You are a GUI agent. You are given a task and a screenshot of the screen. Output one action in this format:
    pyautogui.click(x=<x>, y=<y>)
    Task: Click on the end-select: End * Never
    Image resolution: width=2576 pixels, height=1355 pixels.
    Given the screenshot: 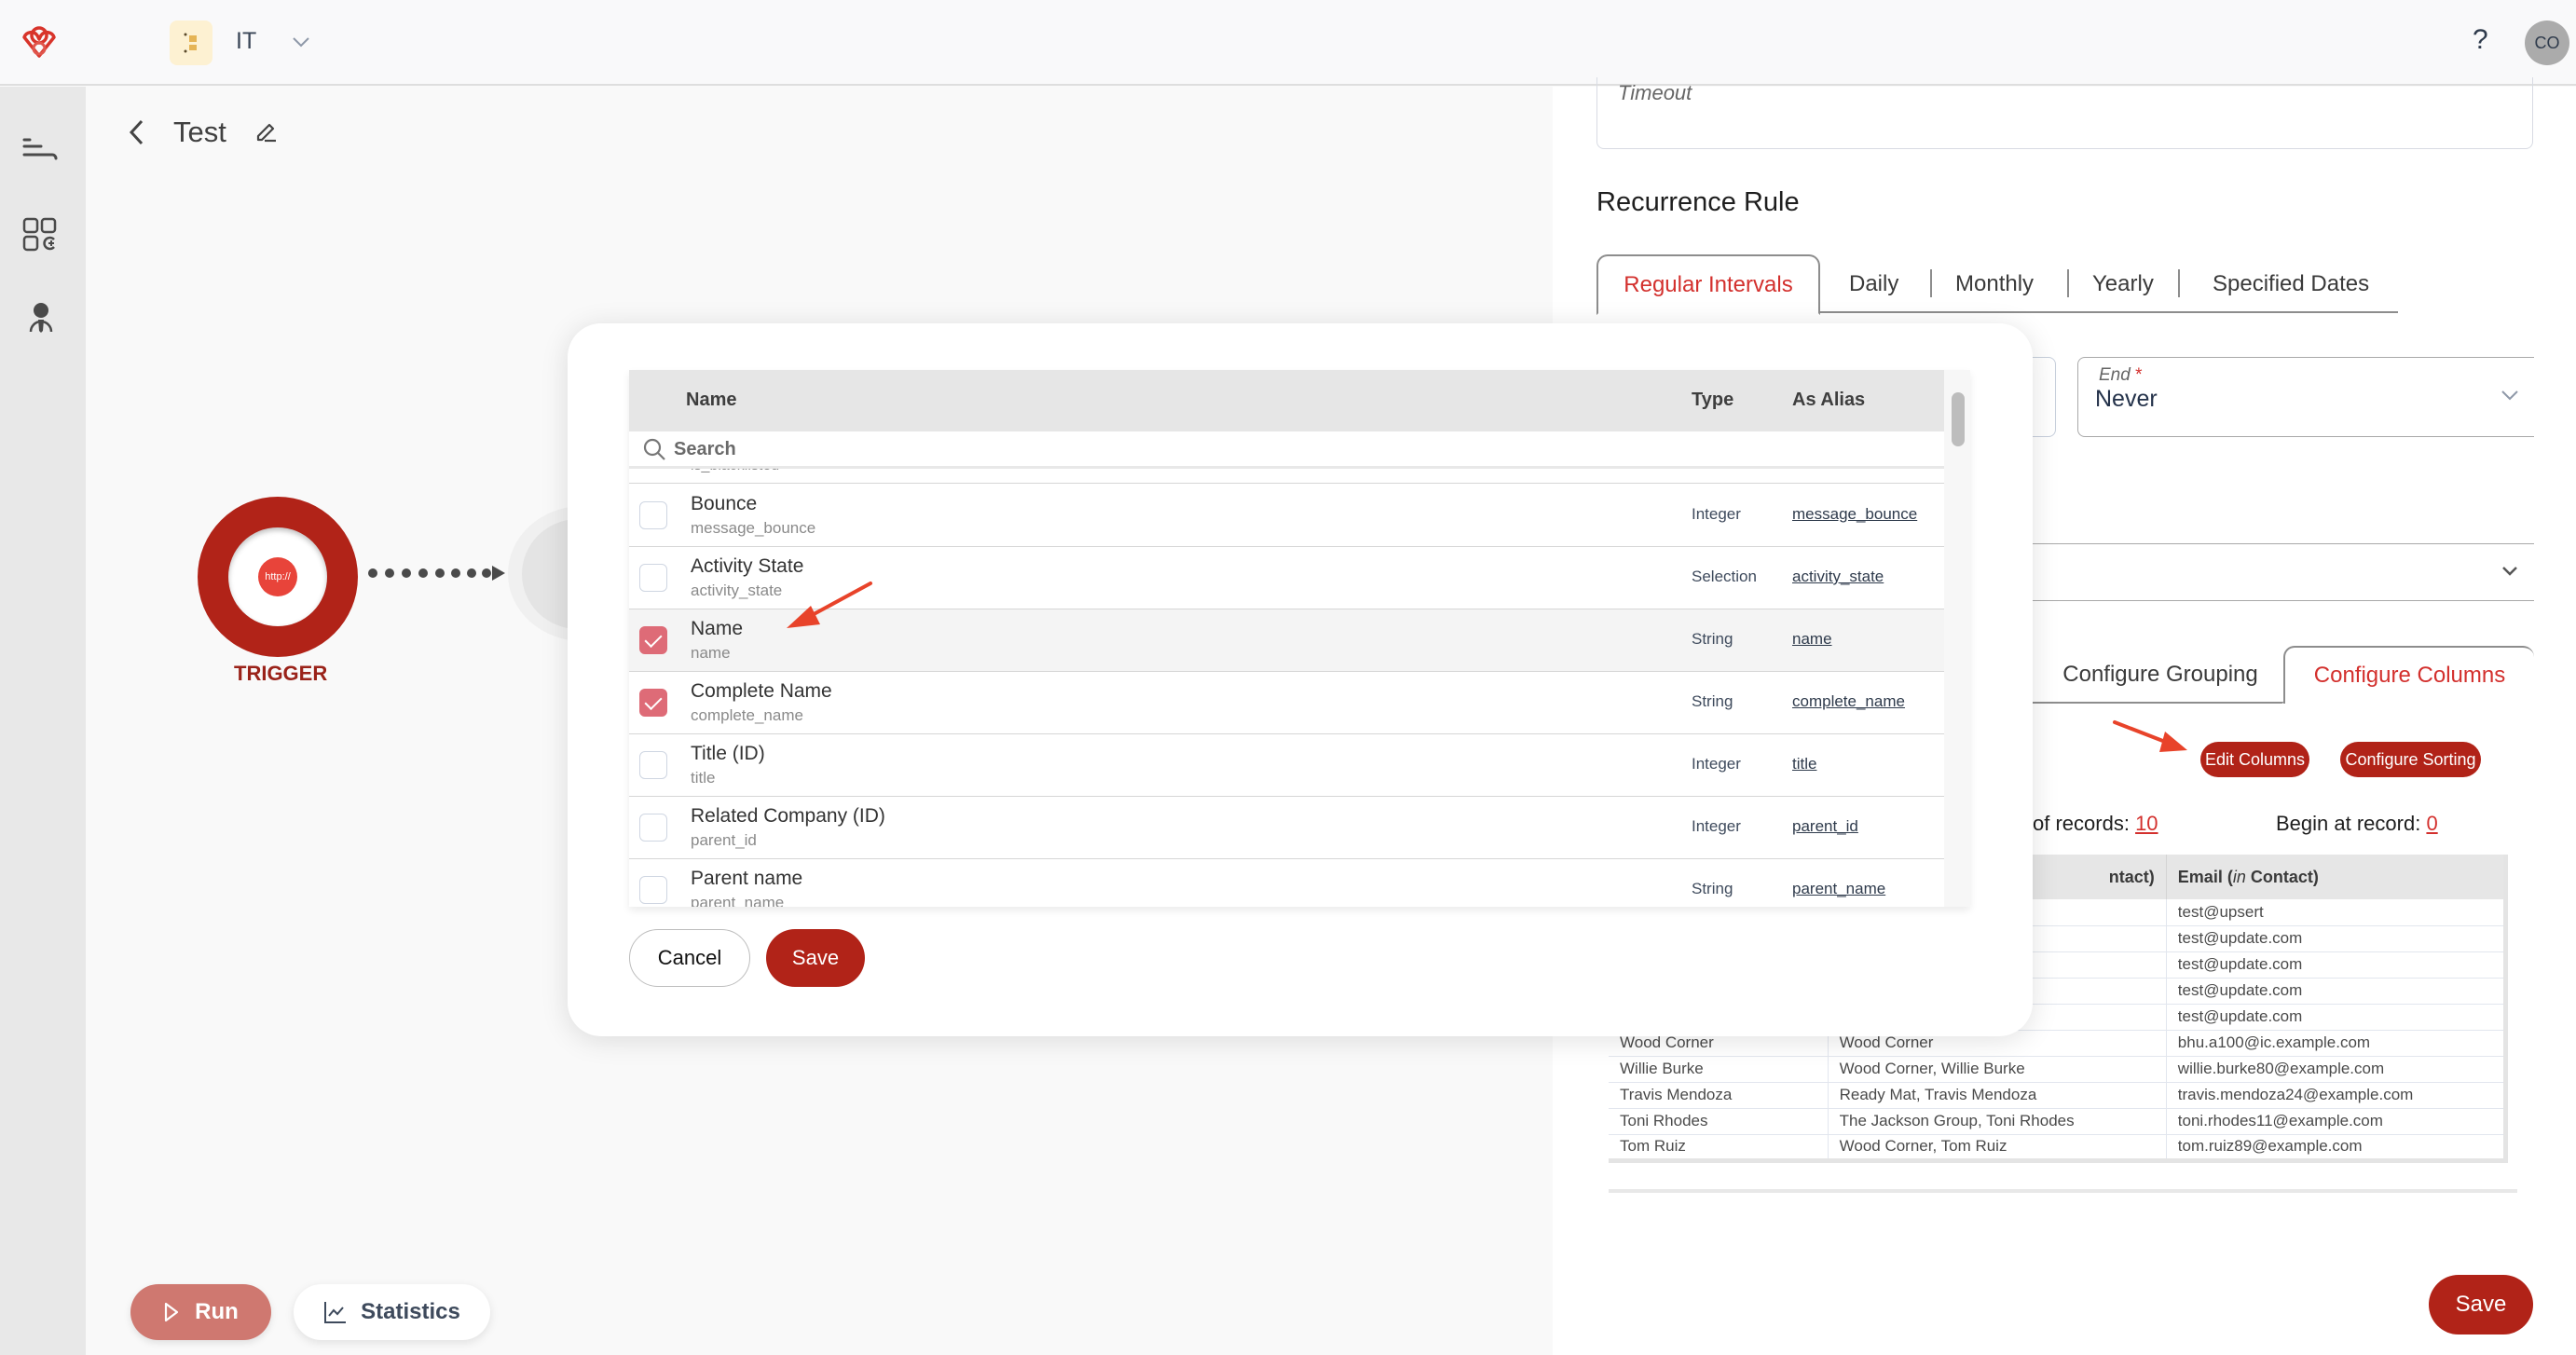 What is the action you would take?
    pyautogui.click(x=2305, y=397)
    